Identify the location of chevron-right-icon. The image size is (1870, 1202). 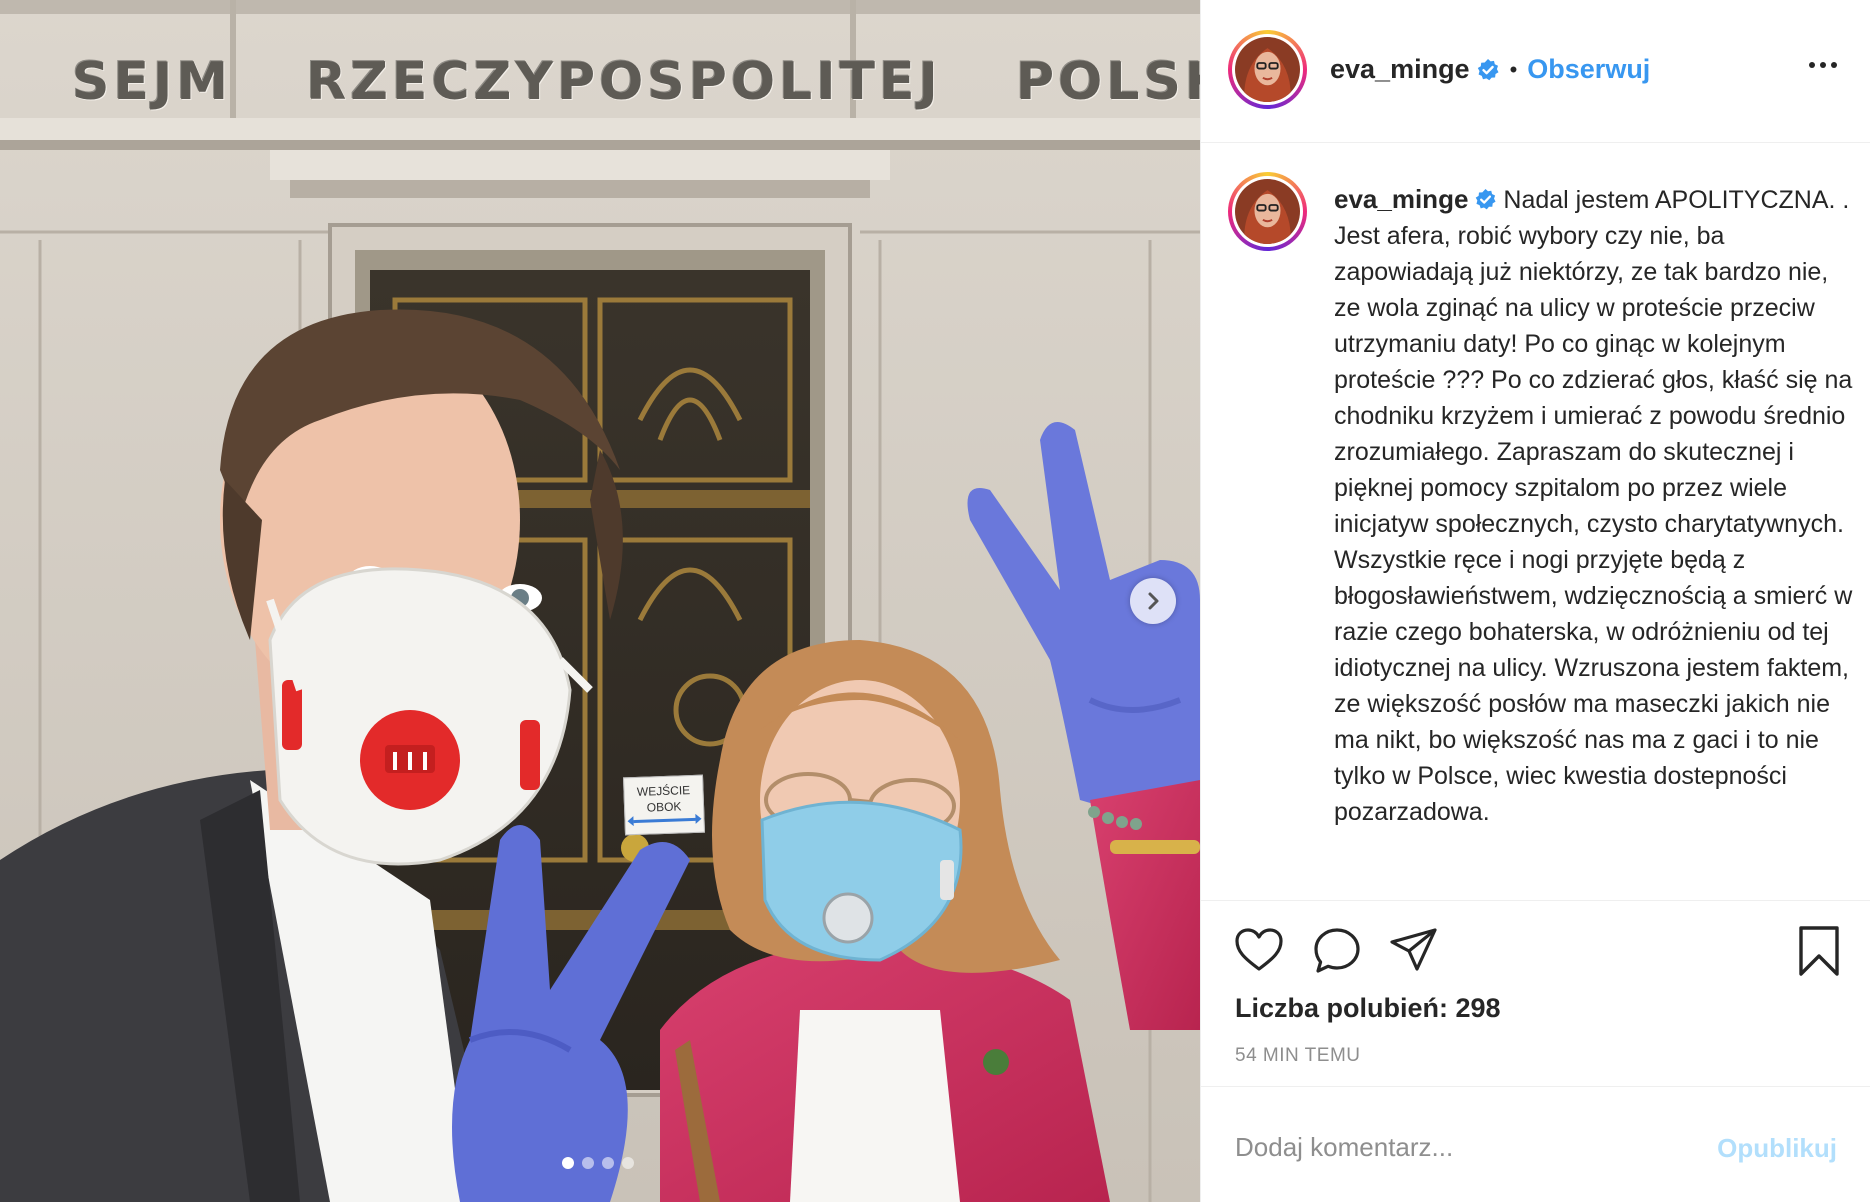
(1153, 601).